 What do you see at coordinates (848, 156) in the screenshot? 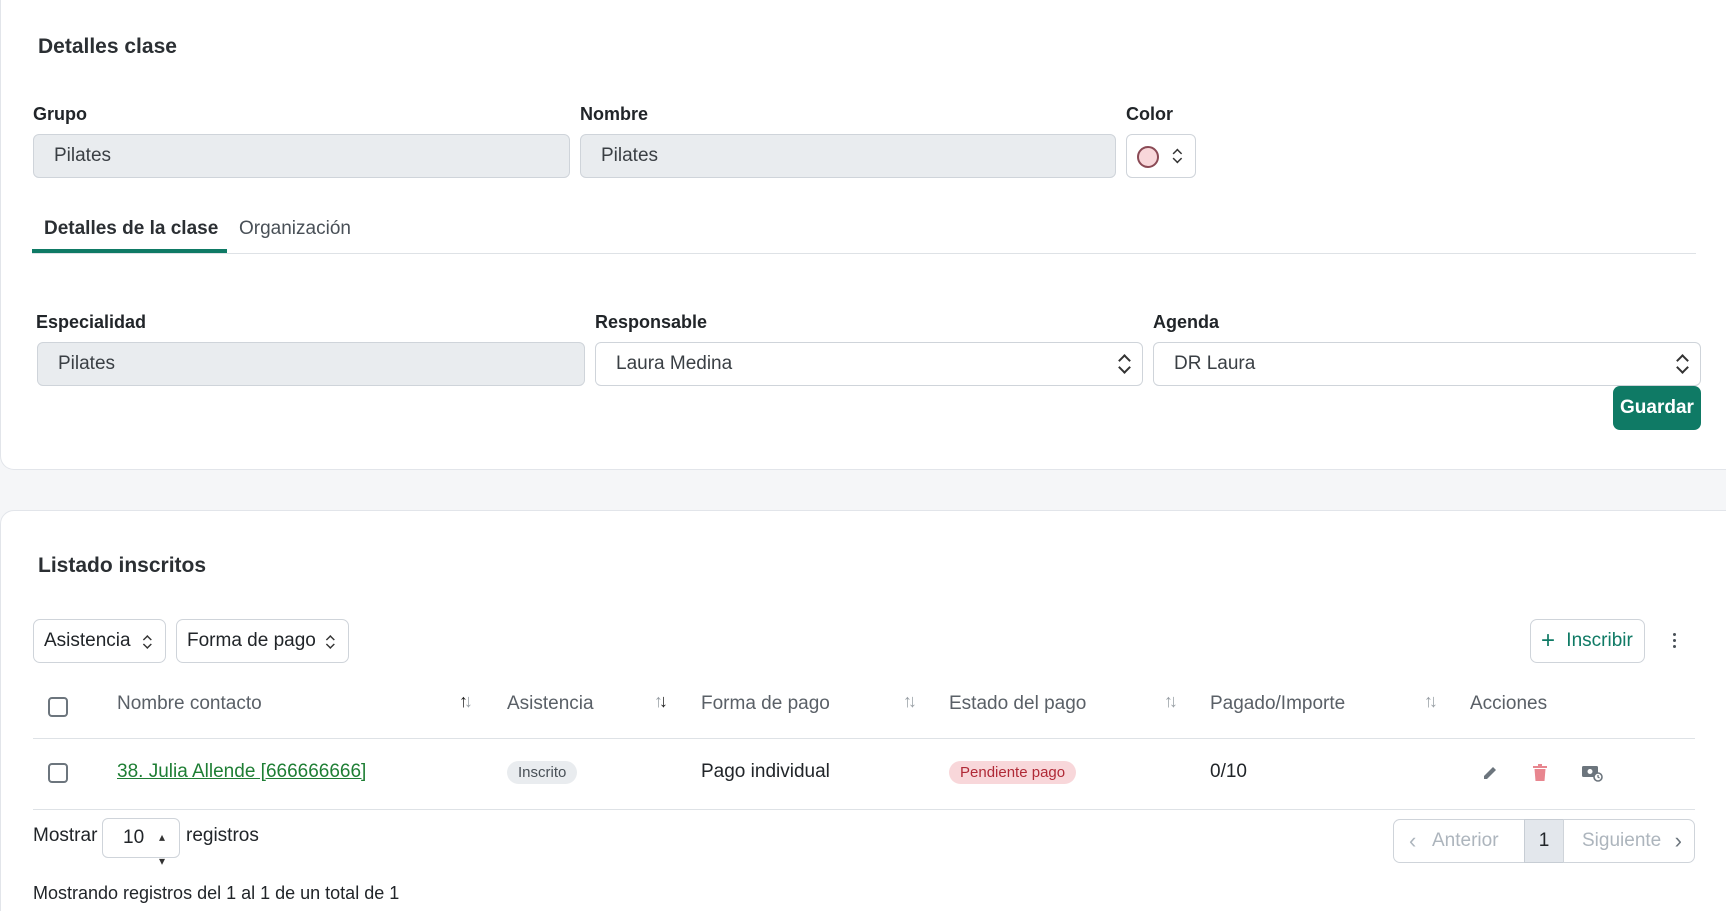
I see `name-field: Pilates` at bounding box center [848, 156].